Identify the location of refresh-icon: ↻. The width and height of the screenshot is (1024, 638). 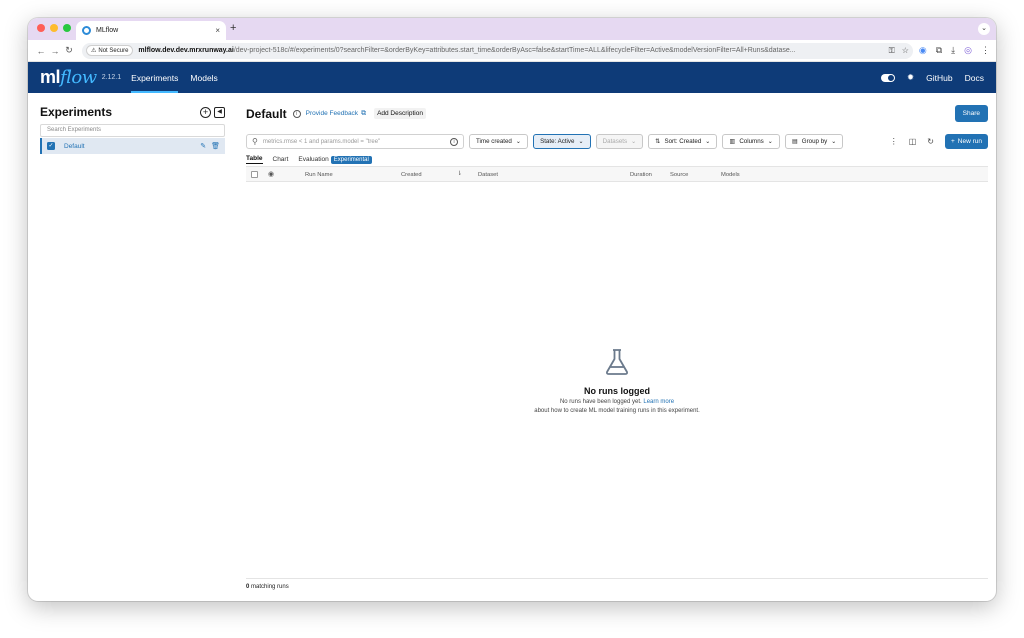
(930, 141).